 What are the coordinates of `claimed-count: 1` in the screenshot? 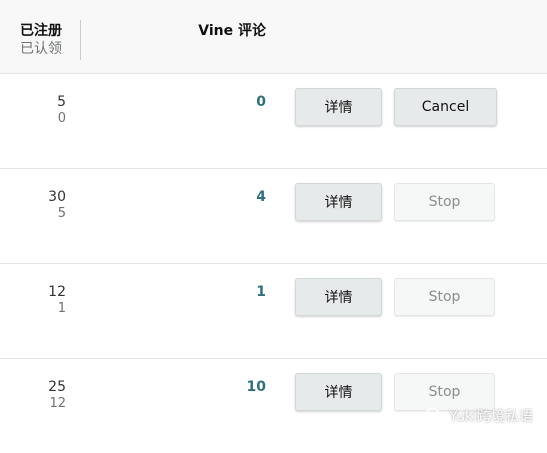 It's located at (61, 308).